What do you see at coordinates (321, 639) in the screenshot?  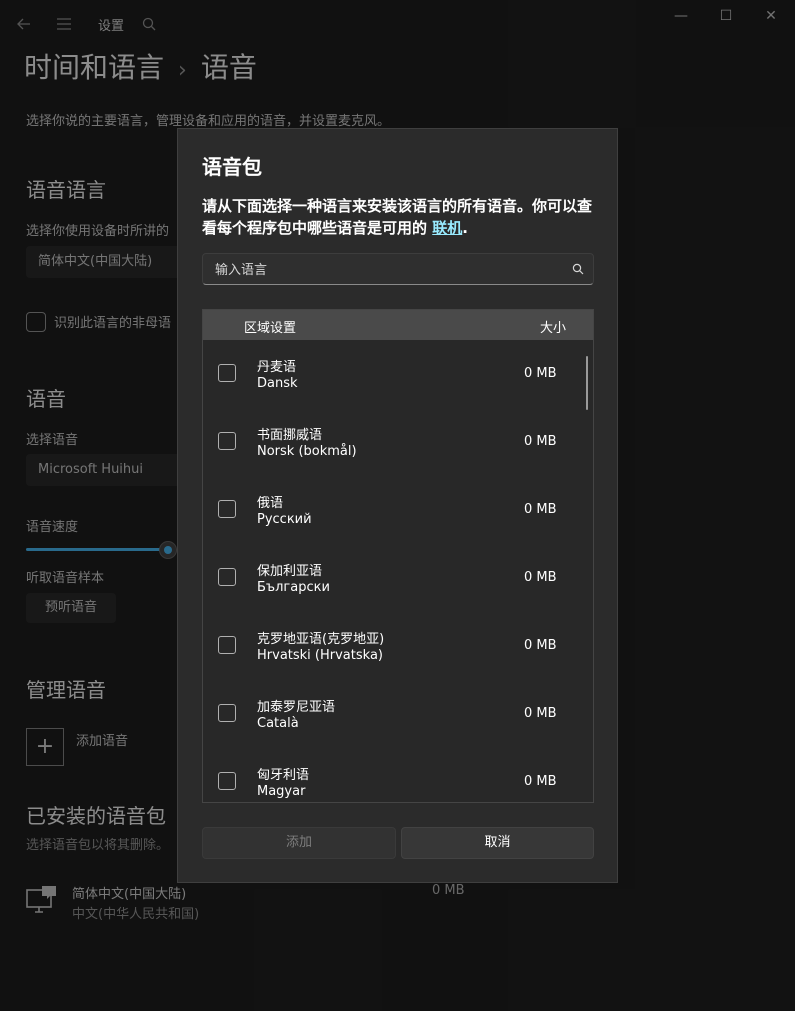 I see `row-language-name: 克罗地亚语(克罗地亚)` at bounding box center [321, 639].